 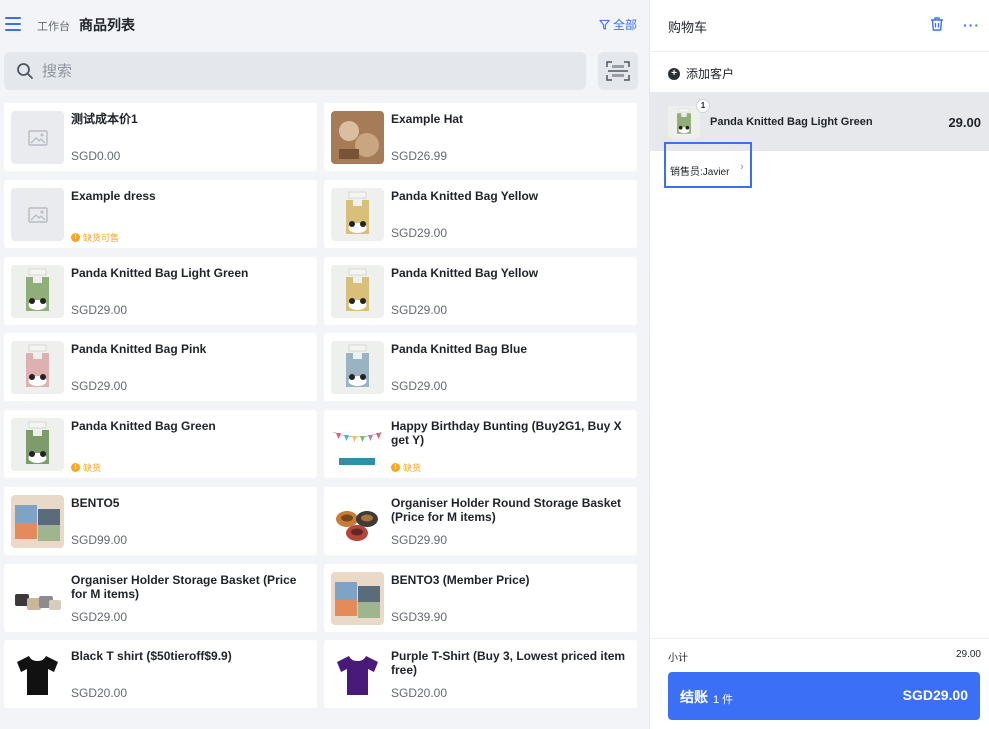 I want to click on cart-title: 购物车, so click(x=688, y=27).